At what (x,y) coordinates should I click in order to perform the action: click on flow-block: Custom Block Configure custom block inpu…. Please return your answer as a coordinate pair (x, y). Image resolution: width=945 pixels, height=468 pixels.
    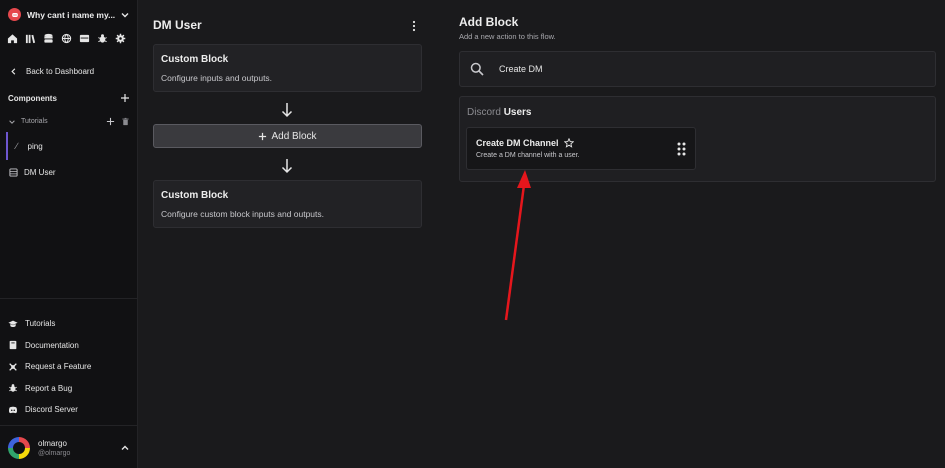
    Looking at the image, I should click on (287, 204).